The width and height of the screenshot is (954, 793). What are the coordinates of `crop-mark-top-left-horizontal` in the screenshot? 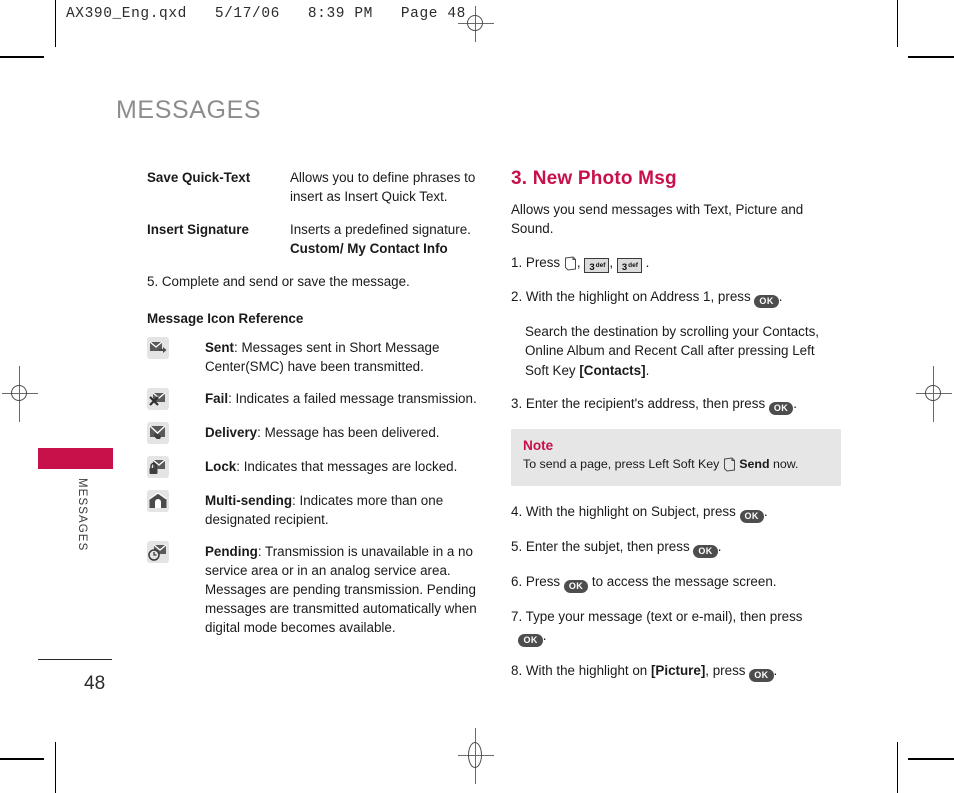 It's located at (22, 57).